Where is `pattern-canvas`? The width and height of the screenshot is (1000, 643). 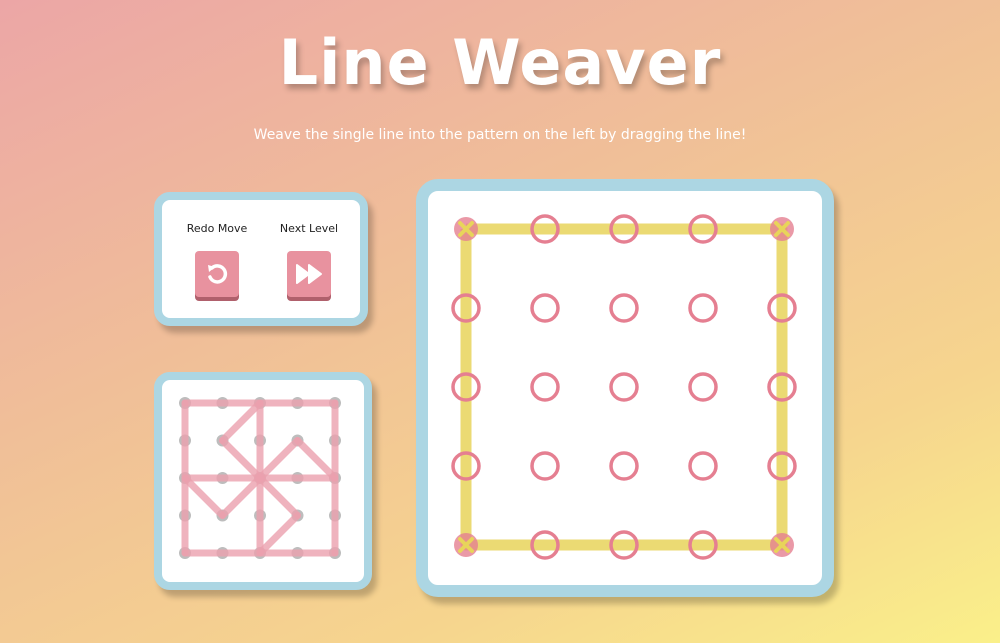
pattern-canvas is located at coordinates (260, 478).